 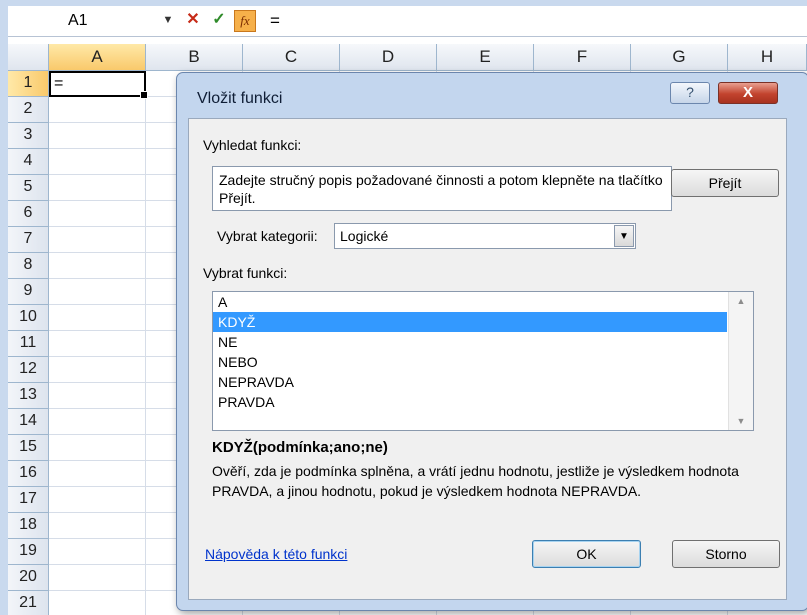 What do you see at coordinates (77, 20) in the screenshot?
I see `name-box: A1` at bounding box center [77, 20].